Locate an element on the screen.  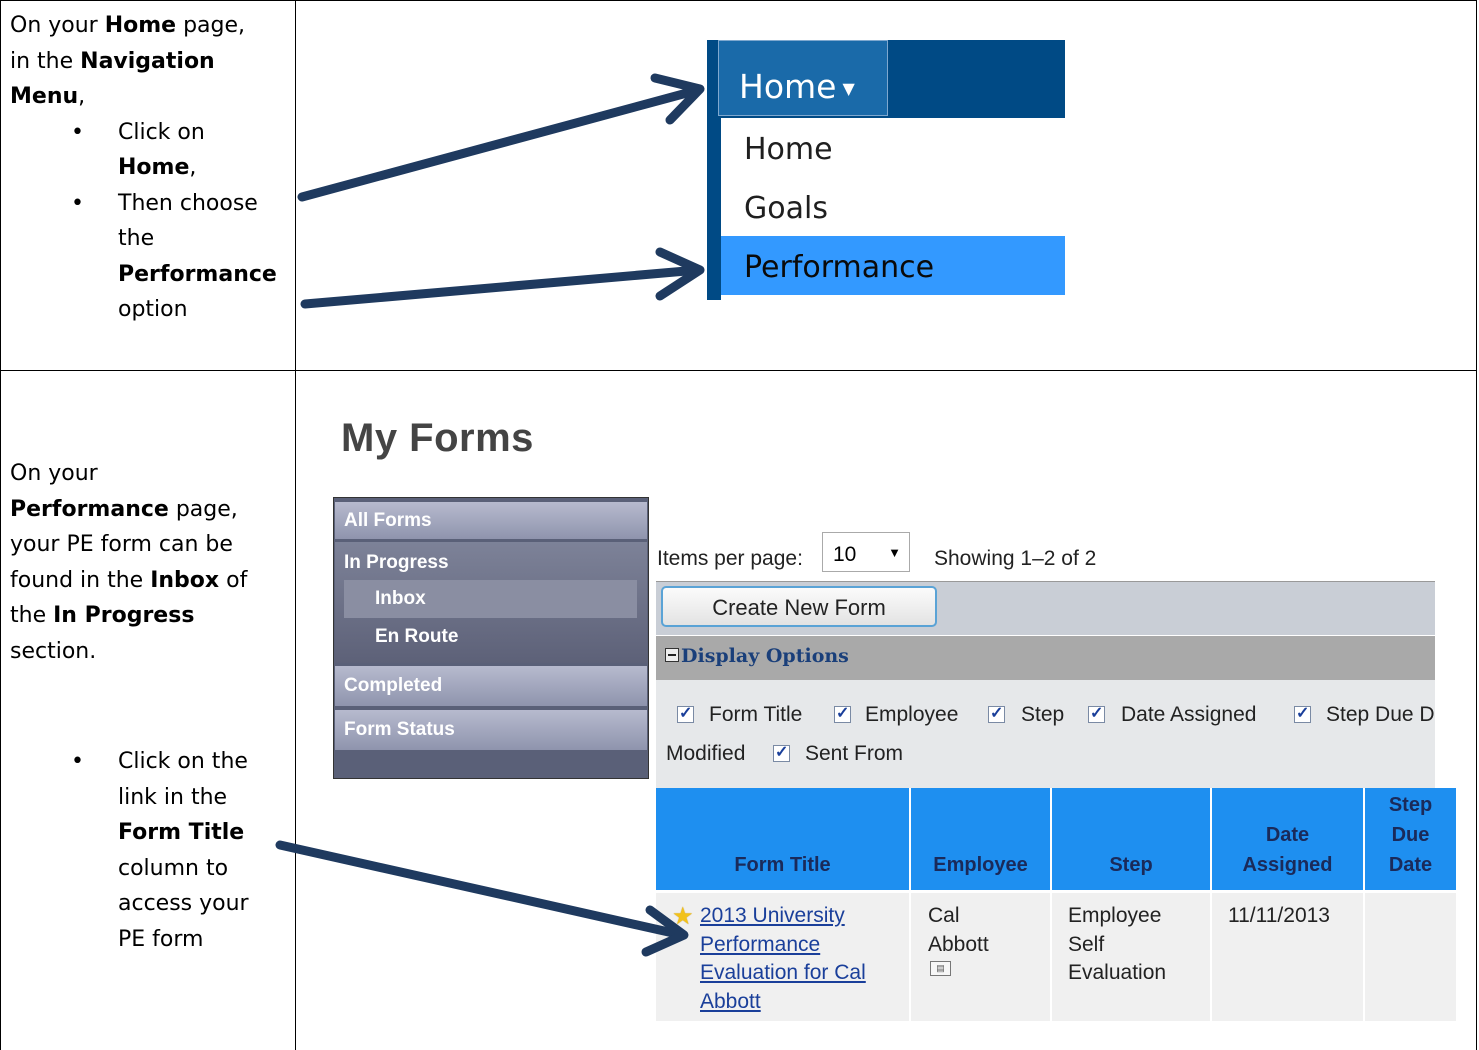
arrow-to-home-menu is located at coordinates (500, 143).